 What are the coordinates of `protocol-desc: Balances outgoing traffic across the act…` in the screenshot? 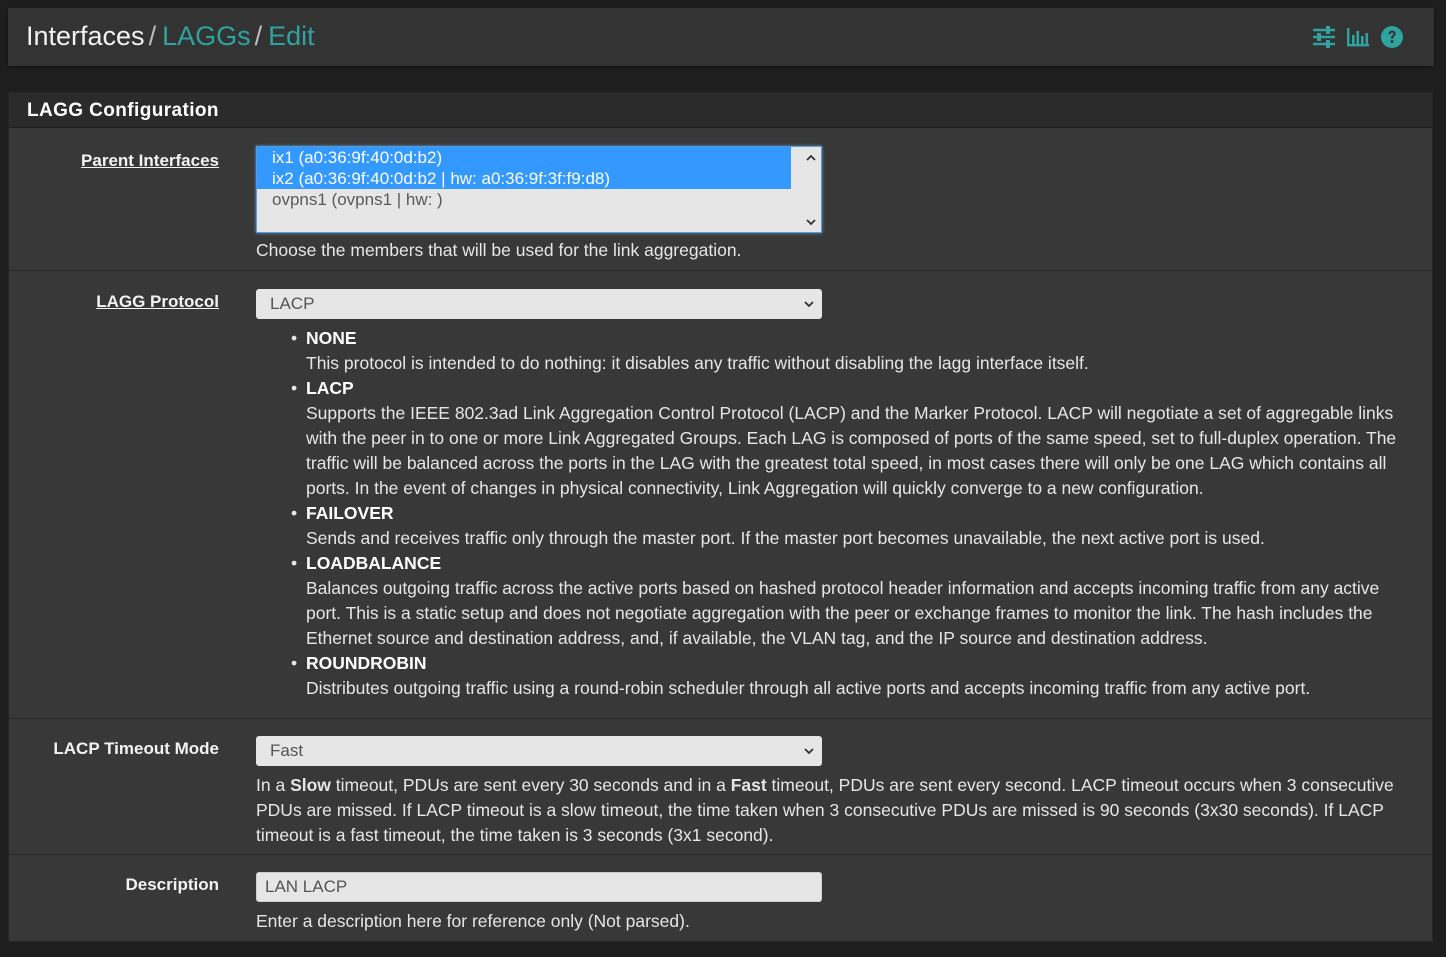 It's located at (843, 613).